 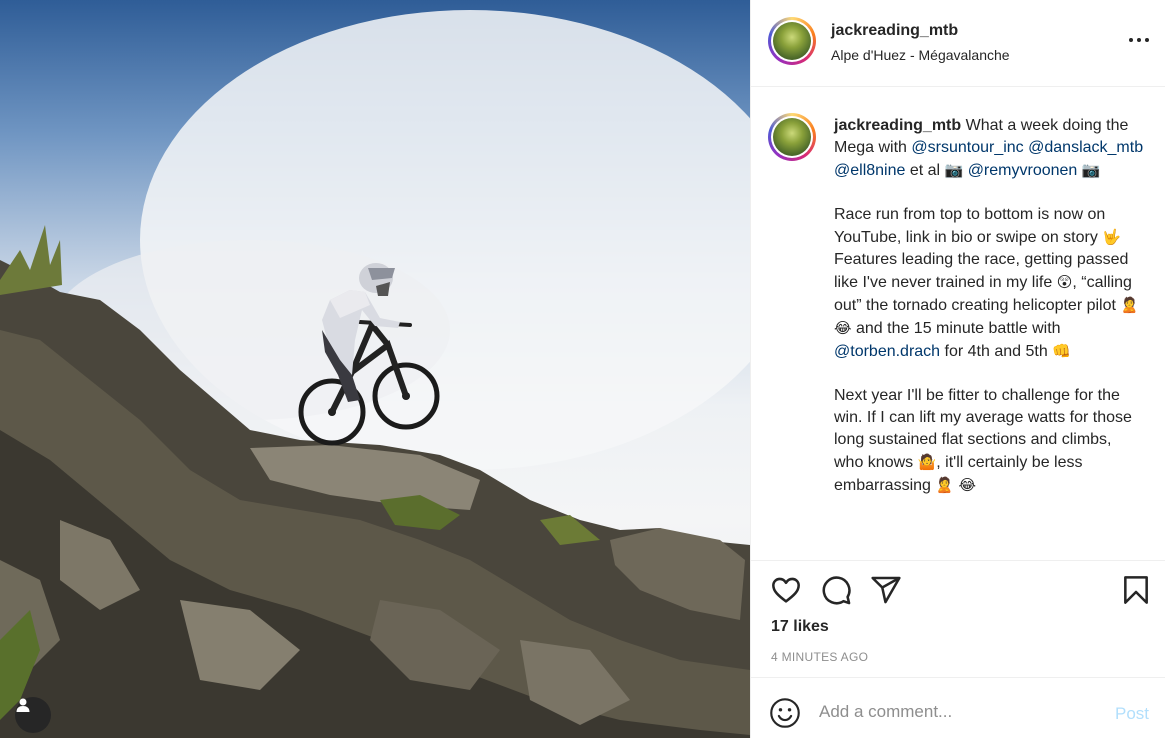 I want to click on comment-button, so click(x=836, y=590).